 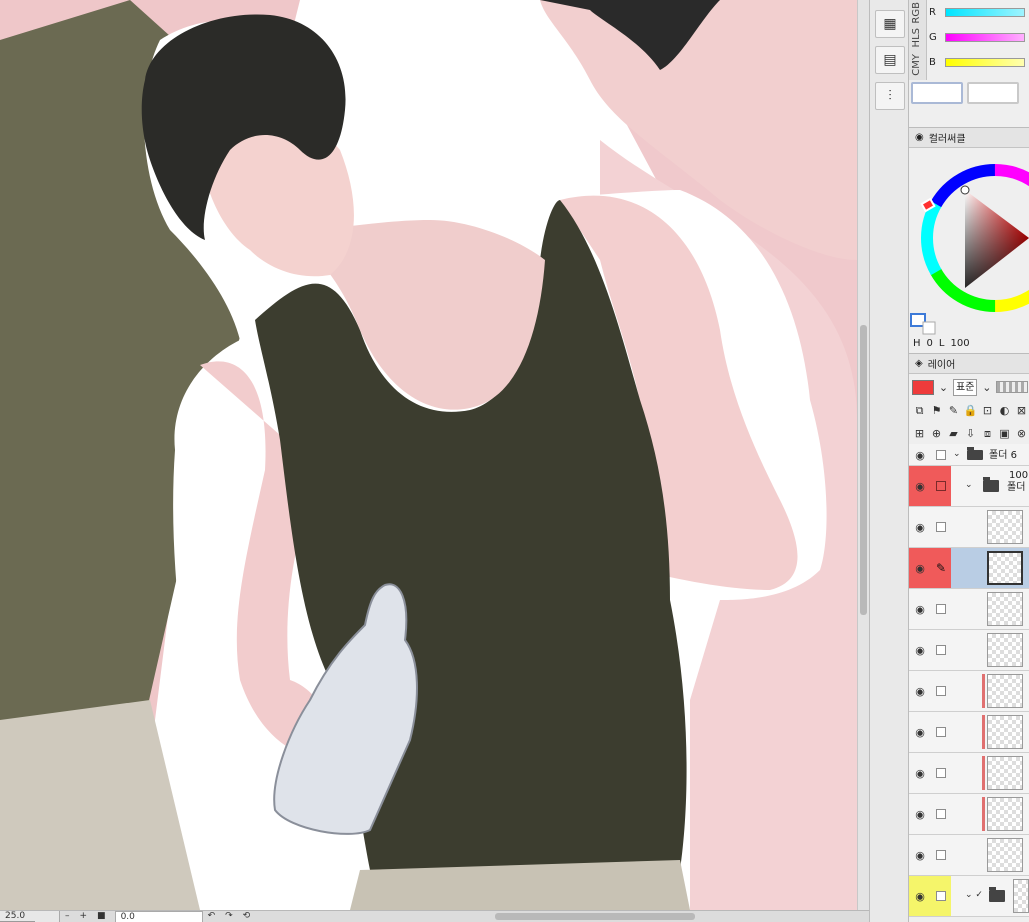 What do you see at coordinates (212, 916) in the screenshot?
I see `rotate-left-icon: ↶` at bounding box center [212, 916].